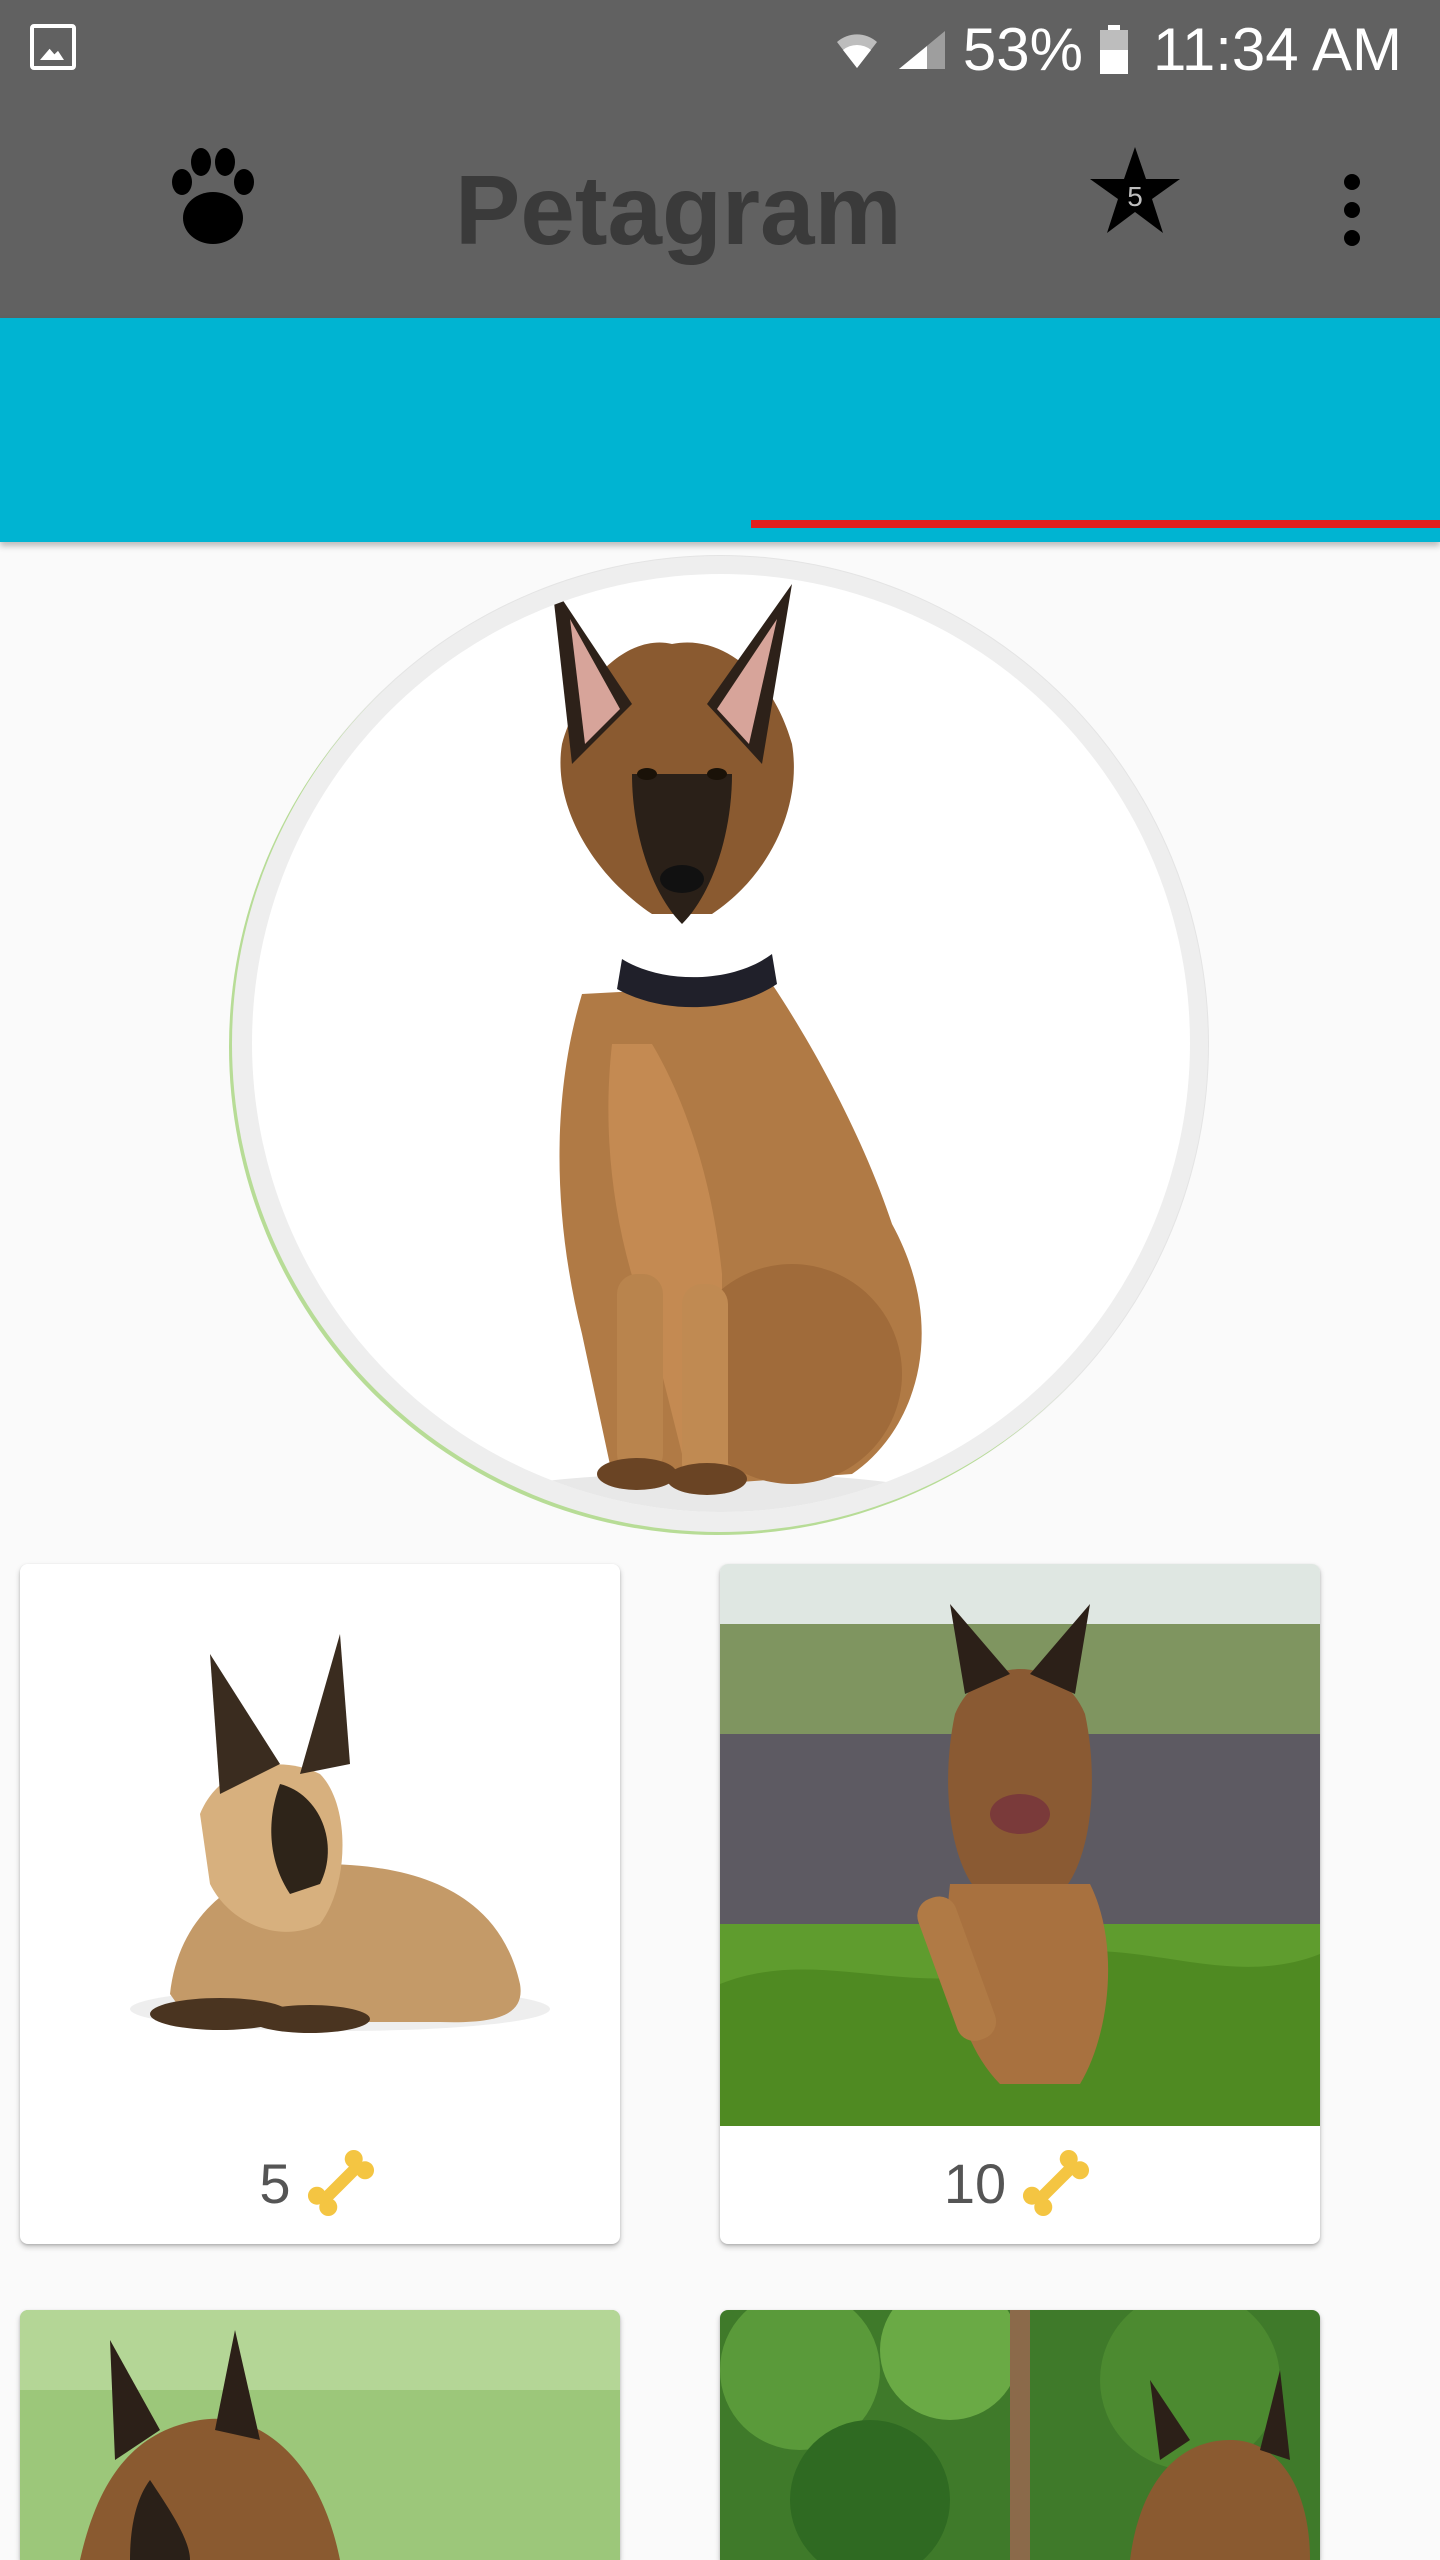 Image resolution: width=1440 pixels, height=2560 pixels. Describe the element at coordinates (275, 2183) in the screenshot. I see `like-count: 5` at that location.